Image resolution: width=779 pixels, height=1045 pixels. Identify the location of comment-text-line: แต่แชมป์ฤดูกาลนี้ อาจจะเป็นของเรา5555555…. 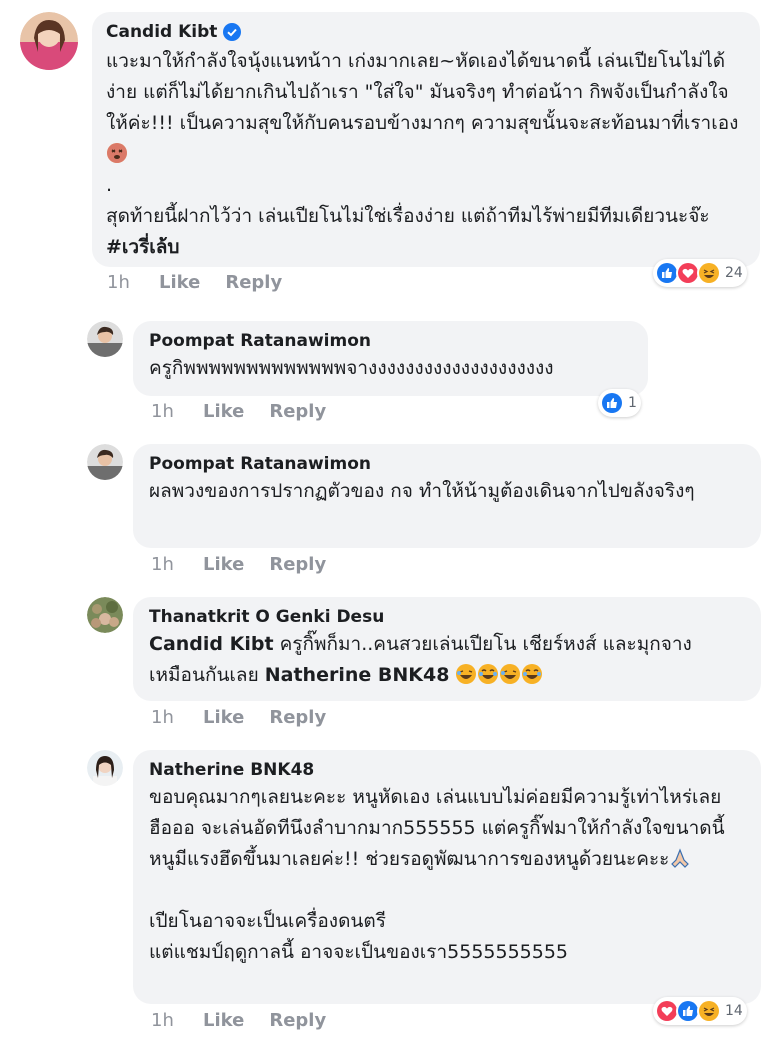
(359, 952).